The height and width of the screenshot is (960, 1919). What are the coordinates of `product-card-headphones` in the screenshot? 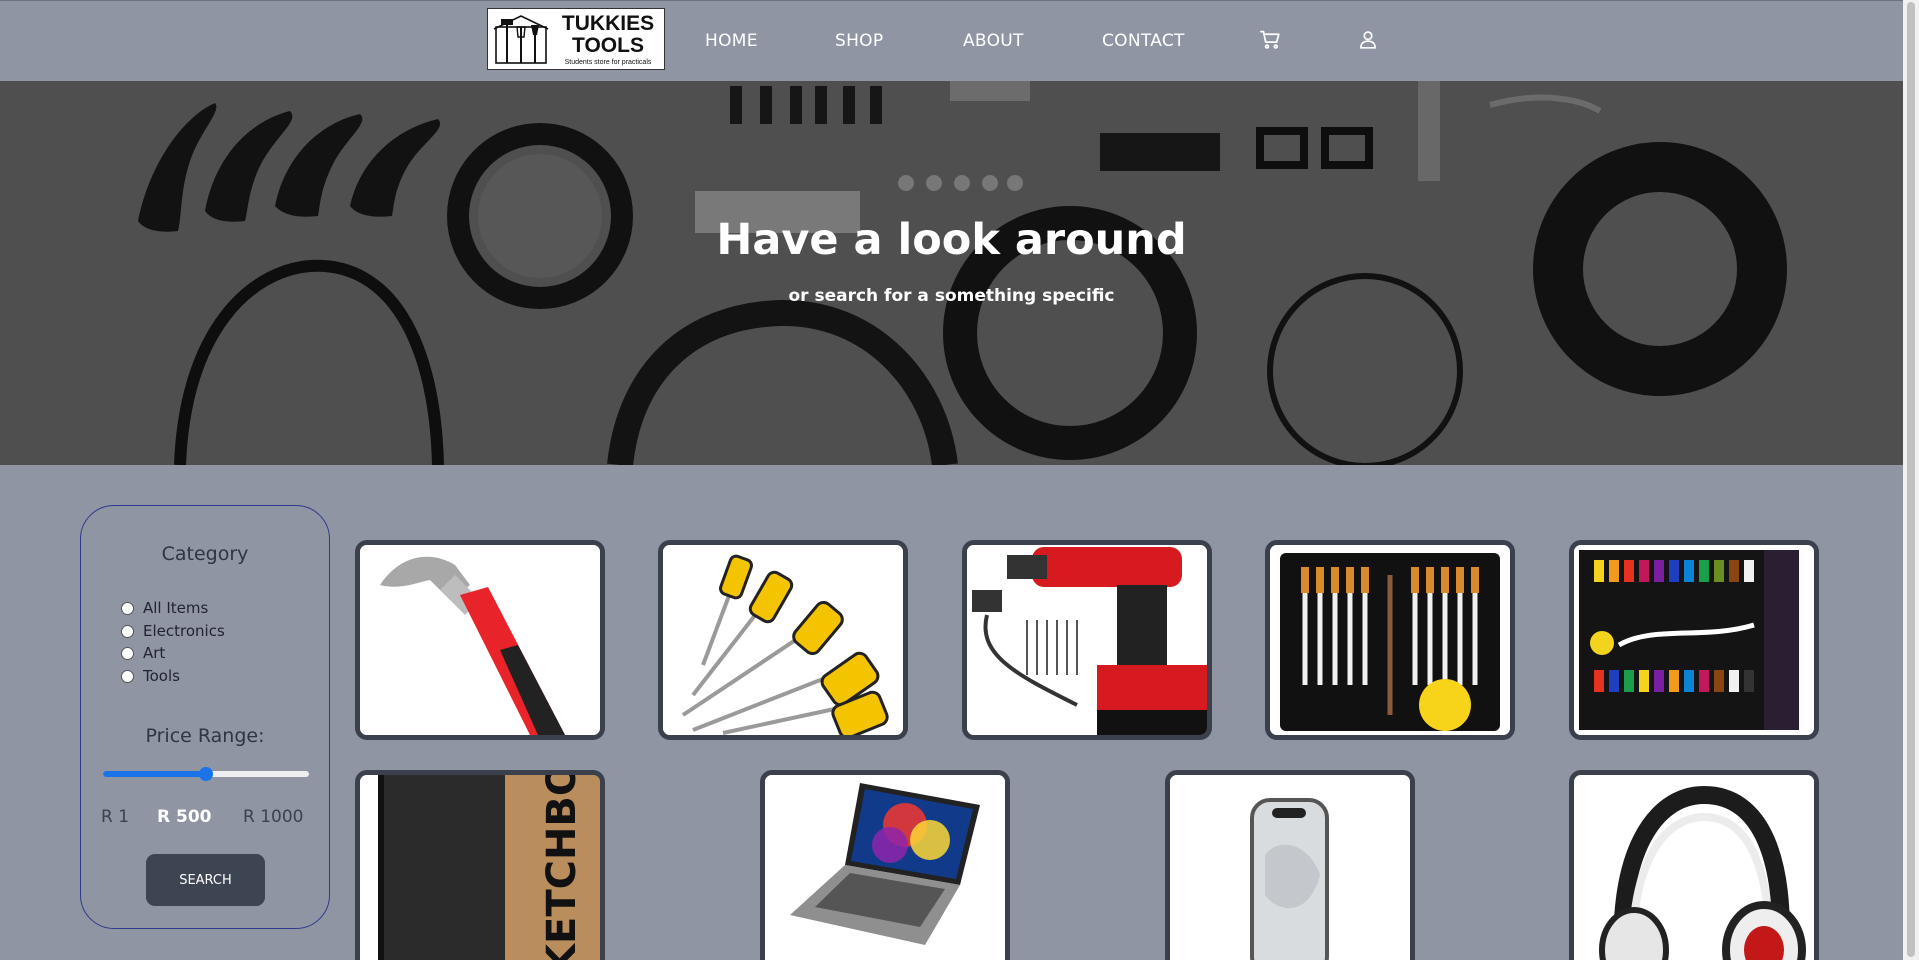 It's located at (1694, 865).